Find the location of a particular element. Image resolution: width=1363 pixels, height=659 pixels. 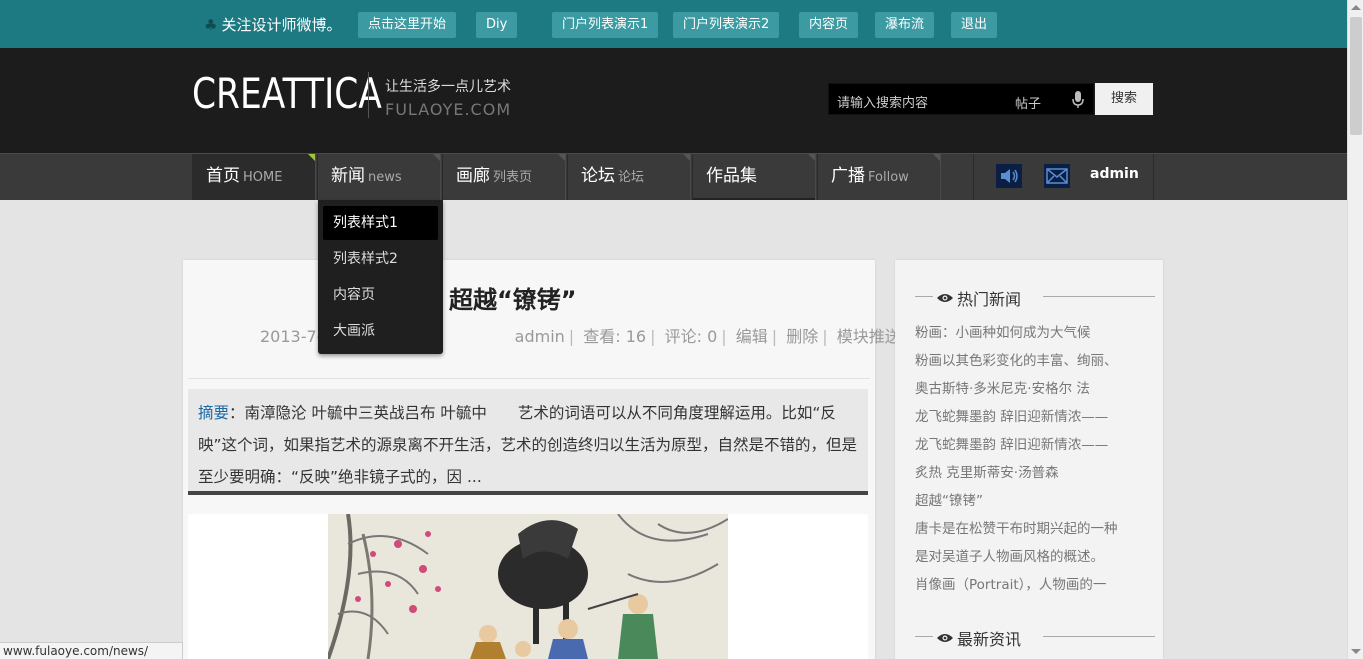

article-date: 2013-7- is located at coordinates (291, 336).